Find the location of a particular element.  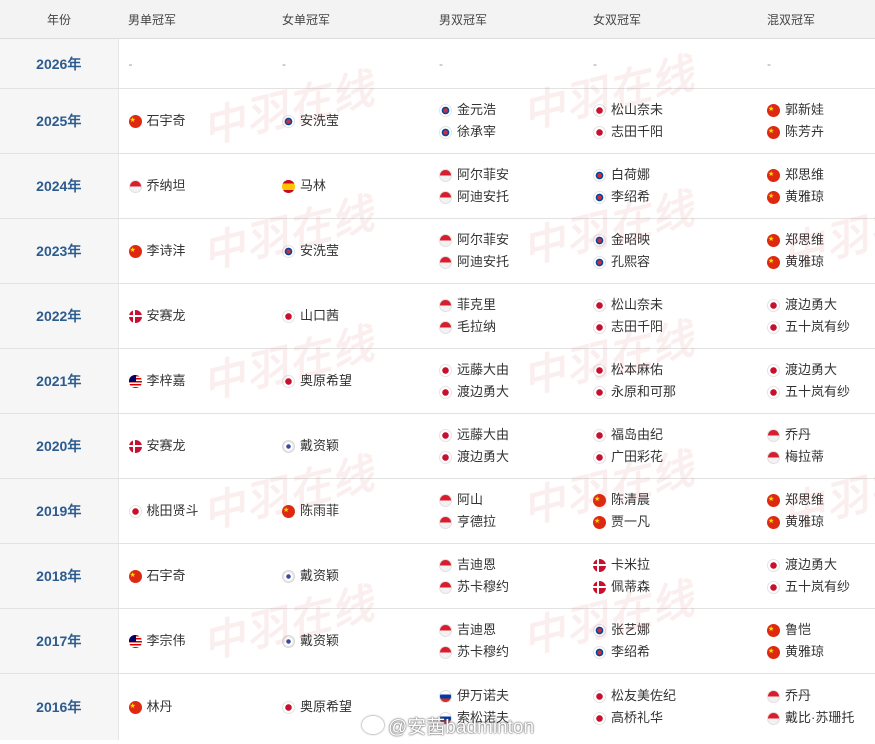

womens-singles-cell: 安洗莹 is located at coordinates (350, 121).